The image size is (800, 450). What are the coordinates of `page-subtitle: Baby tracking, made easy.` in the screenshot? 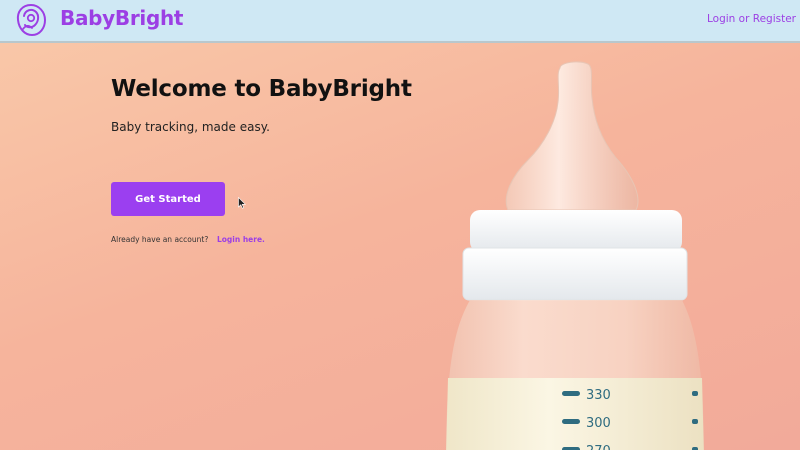 It's located at (190, 127).